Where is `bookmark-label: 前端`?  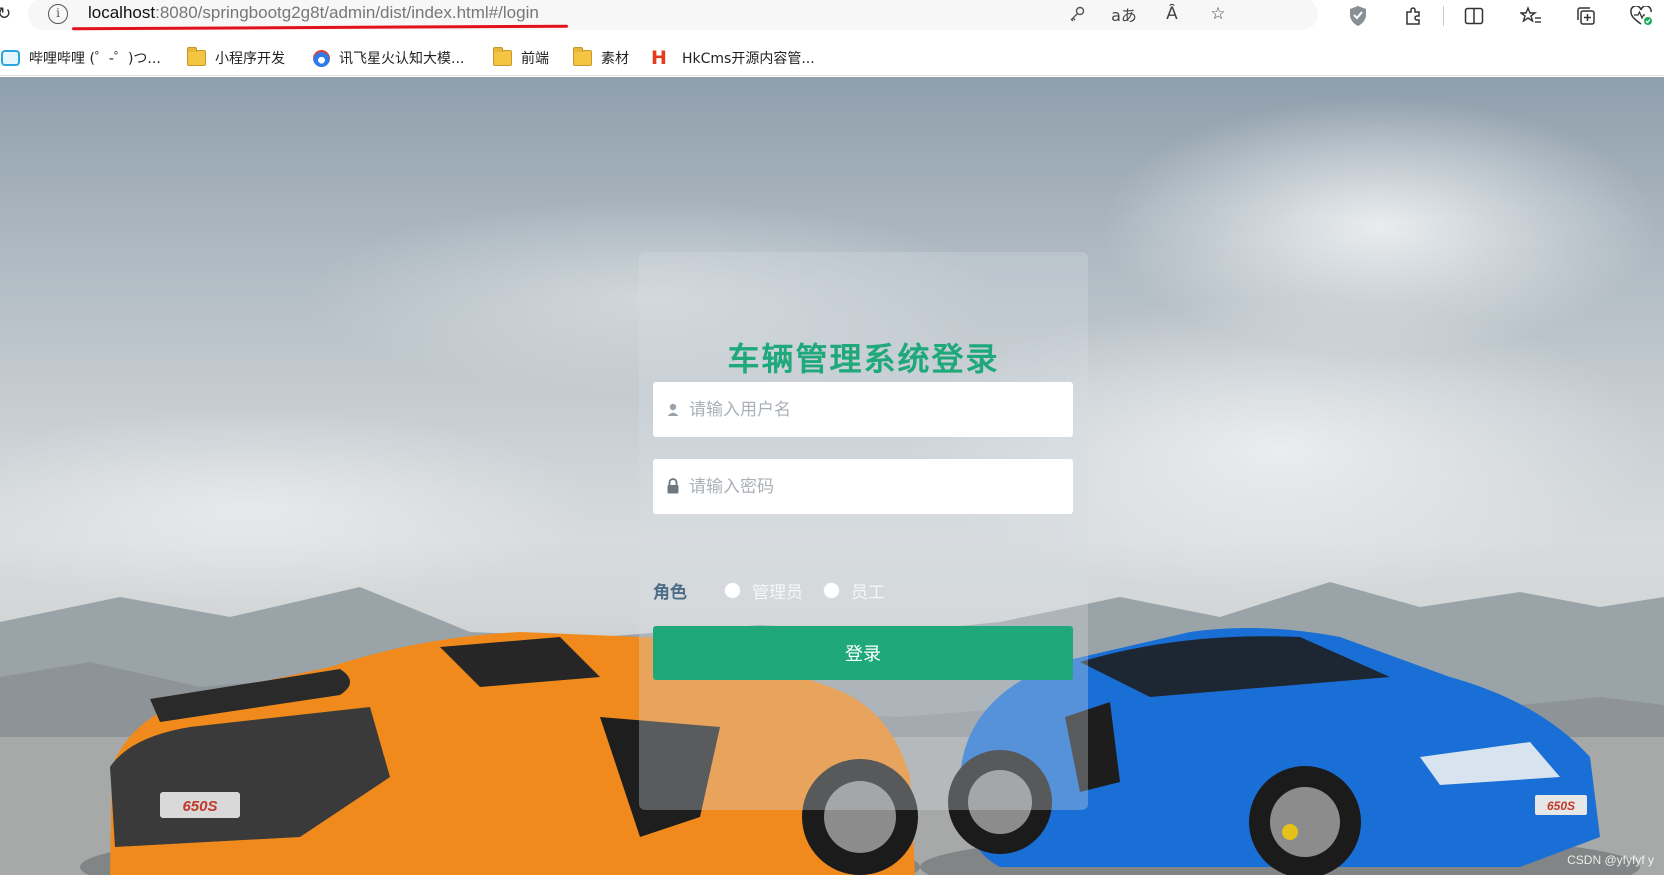
bookmark-label: 前端 is located at coordinates (535, 59).